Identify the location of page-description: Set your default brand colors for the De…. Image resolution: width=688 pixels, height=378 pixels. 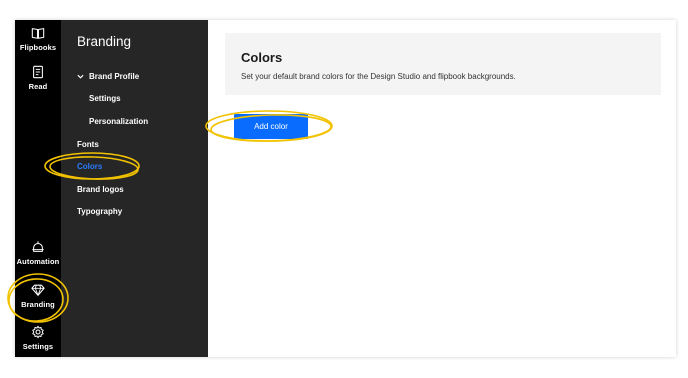
(378, 76).